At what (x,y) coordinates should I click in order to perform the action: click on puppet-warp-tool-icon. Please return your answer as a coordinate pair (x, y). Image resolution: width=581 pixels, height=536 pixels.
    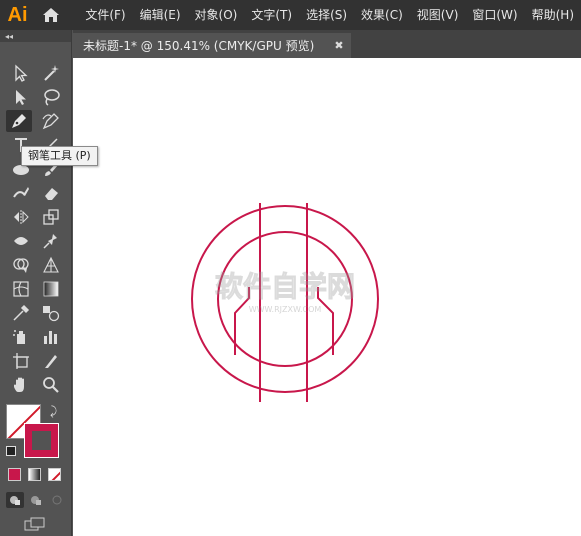
    Looking at the image, I should click on (51, 241).